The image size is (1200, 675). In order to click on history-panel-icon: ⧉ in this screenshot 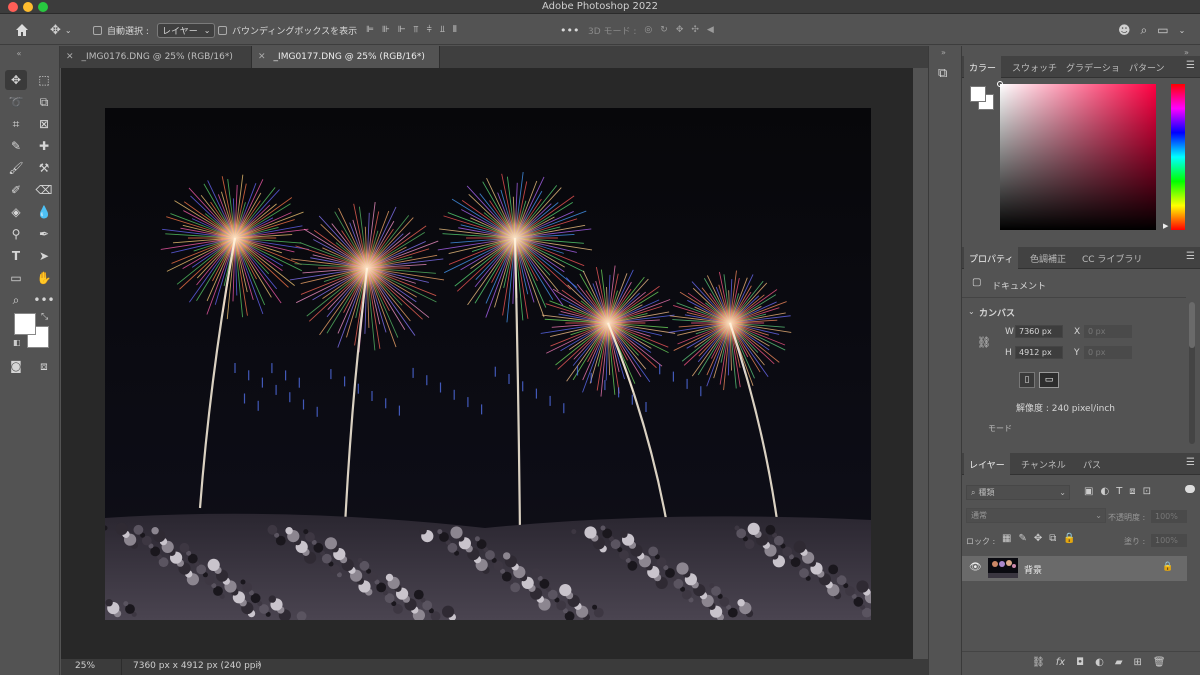, I will do `click(942, 73)`.